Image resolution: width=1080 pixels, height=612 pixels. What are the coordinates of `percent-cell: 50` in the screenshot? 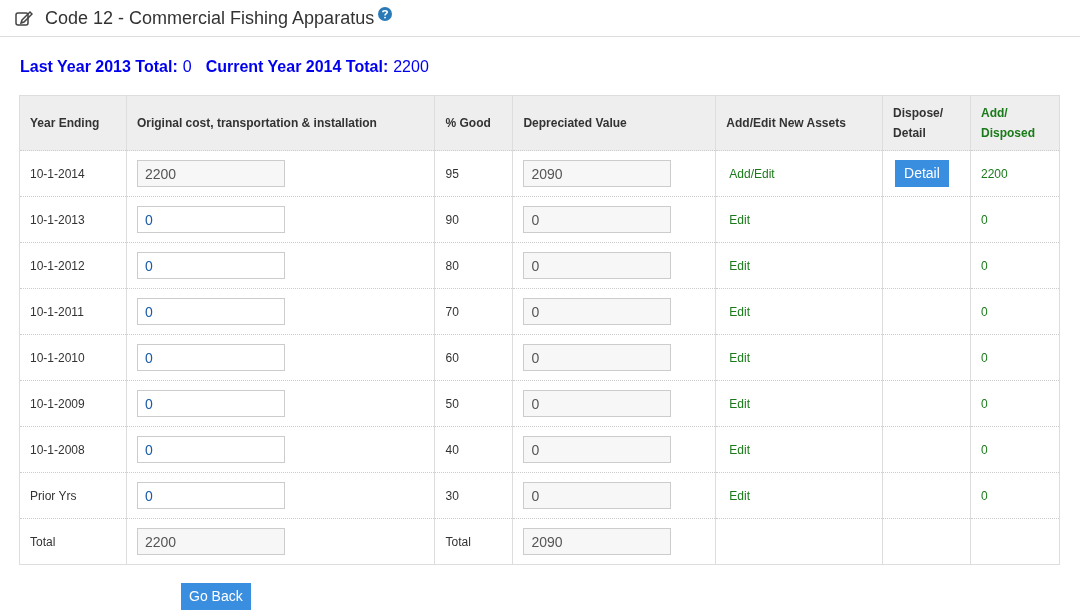 It's located at (452, 403).